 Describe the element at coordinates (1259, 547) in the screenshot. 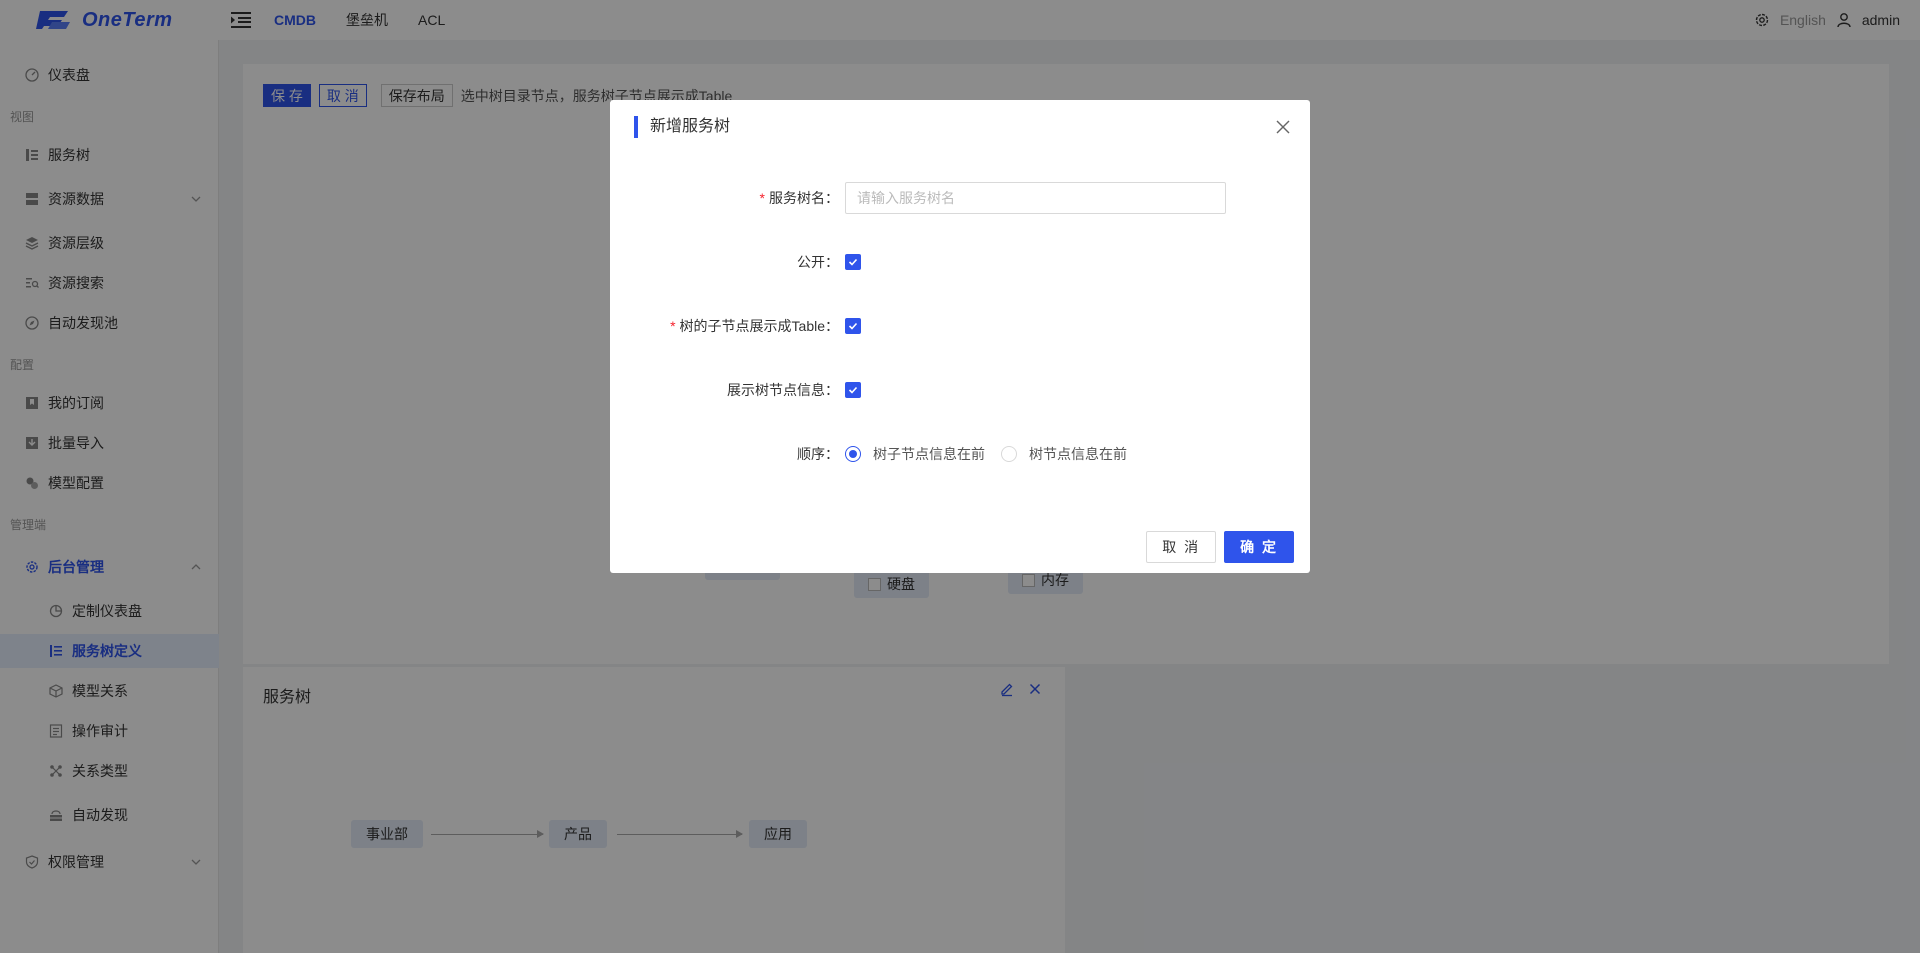

I see `ok-button: 确 定` at that location.